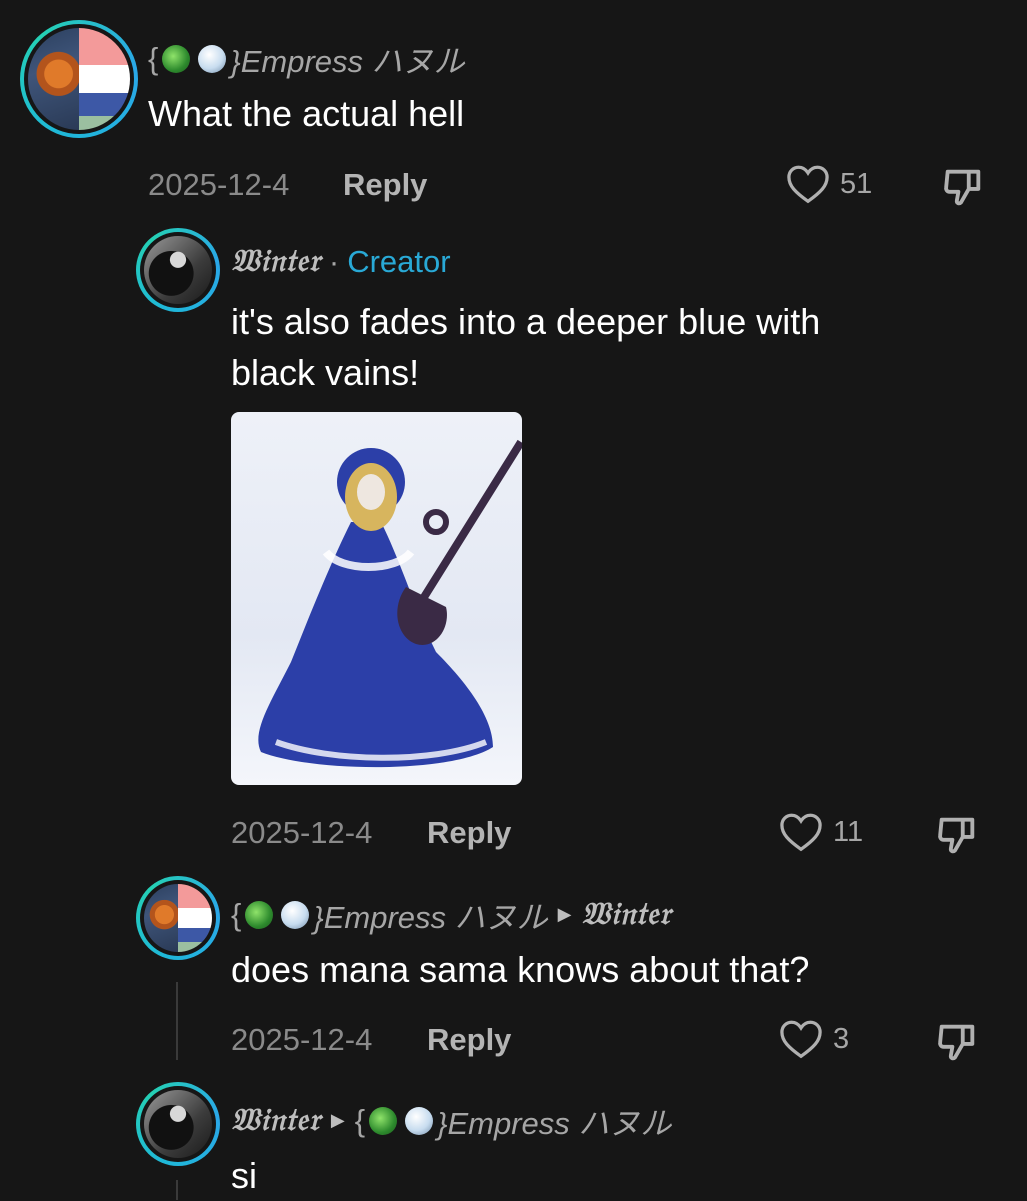  I want to click on comment-author: 𝔚𝔦𝔫𝔱𝔢𝔯 · Creator, so click(341, 261).